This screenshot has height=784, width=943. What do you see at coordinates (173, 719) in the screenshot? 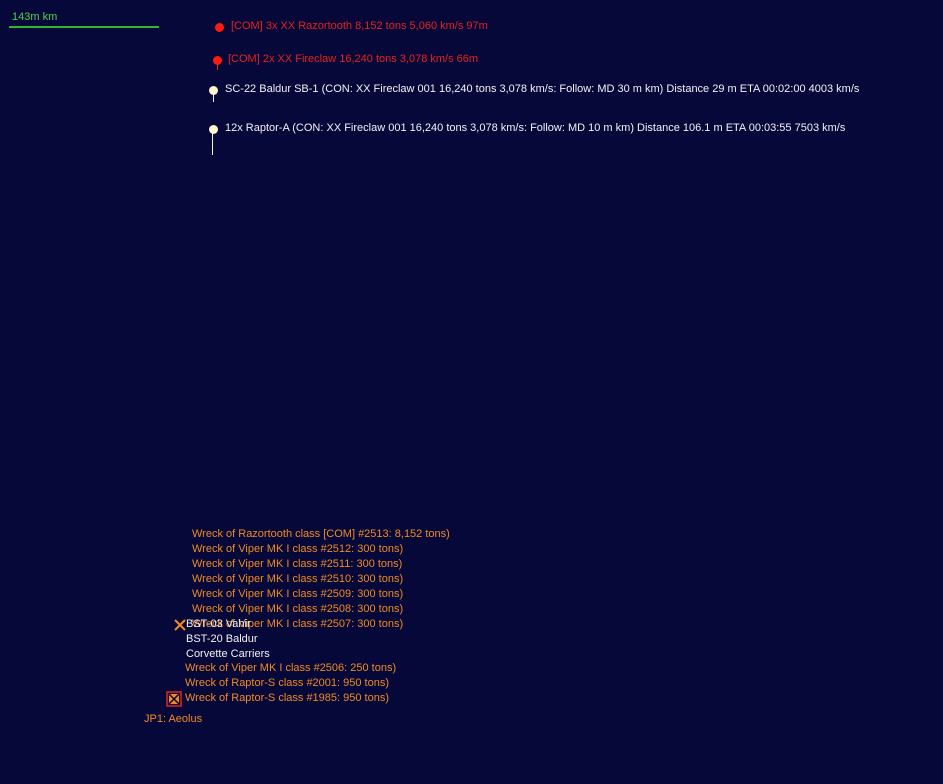
I see `jump-point-label: JP1: Aeolus` at bounding box center [173, 719].